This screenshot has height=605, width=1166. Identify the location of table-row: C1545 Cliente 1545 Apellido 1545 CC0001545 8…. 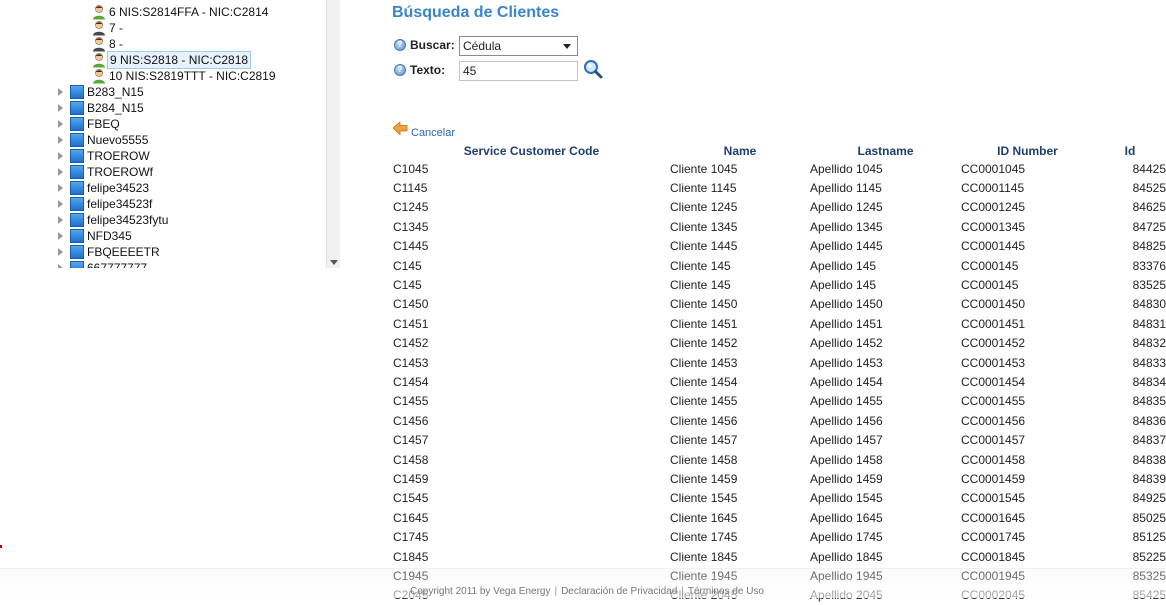
(779, 498).